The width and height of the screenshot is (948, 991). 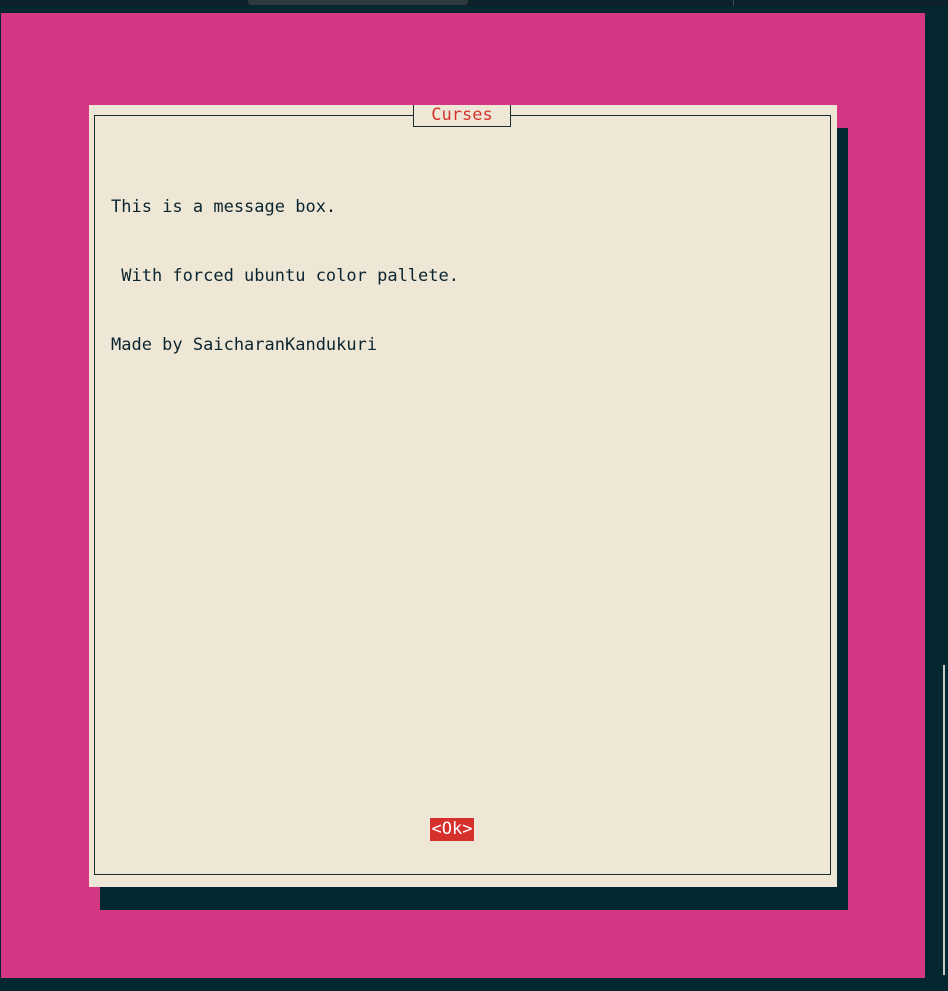 I want to click on dialog-title-box: Curses, so click(x=462, y=116).